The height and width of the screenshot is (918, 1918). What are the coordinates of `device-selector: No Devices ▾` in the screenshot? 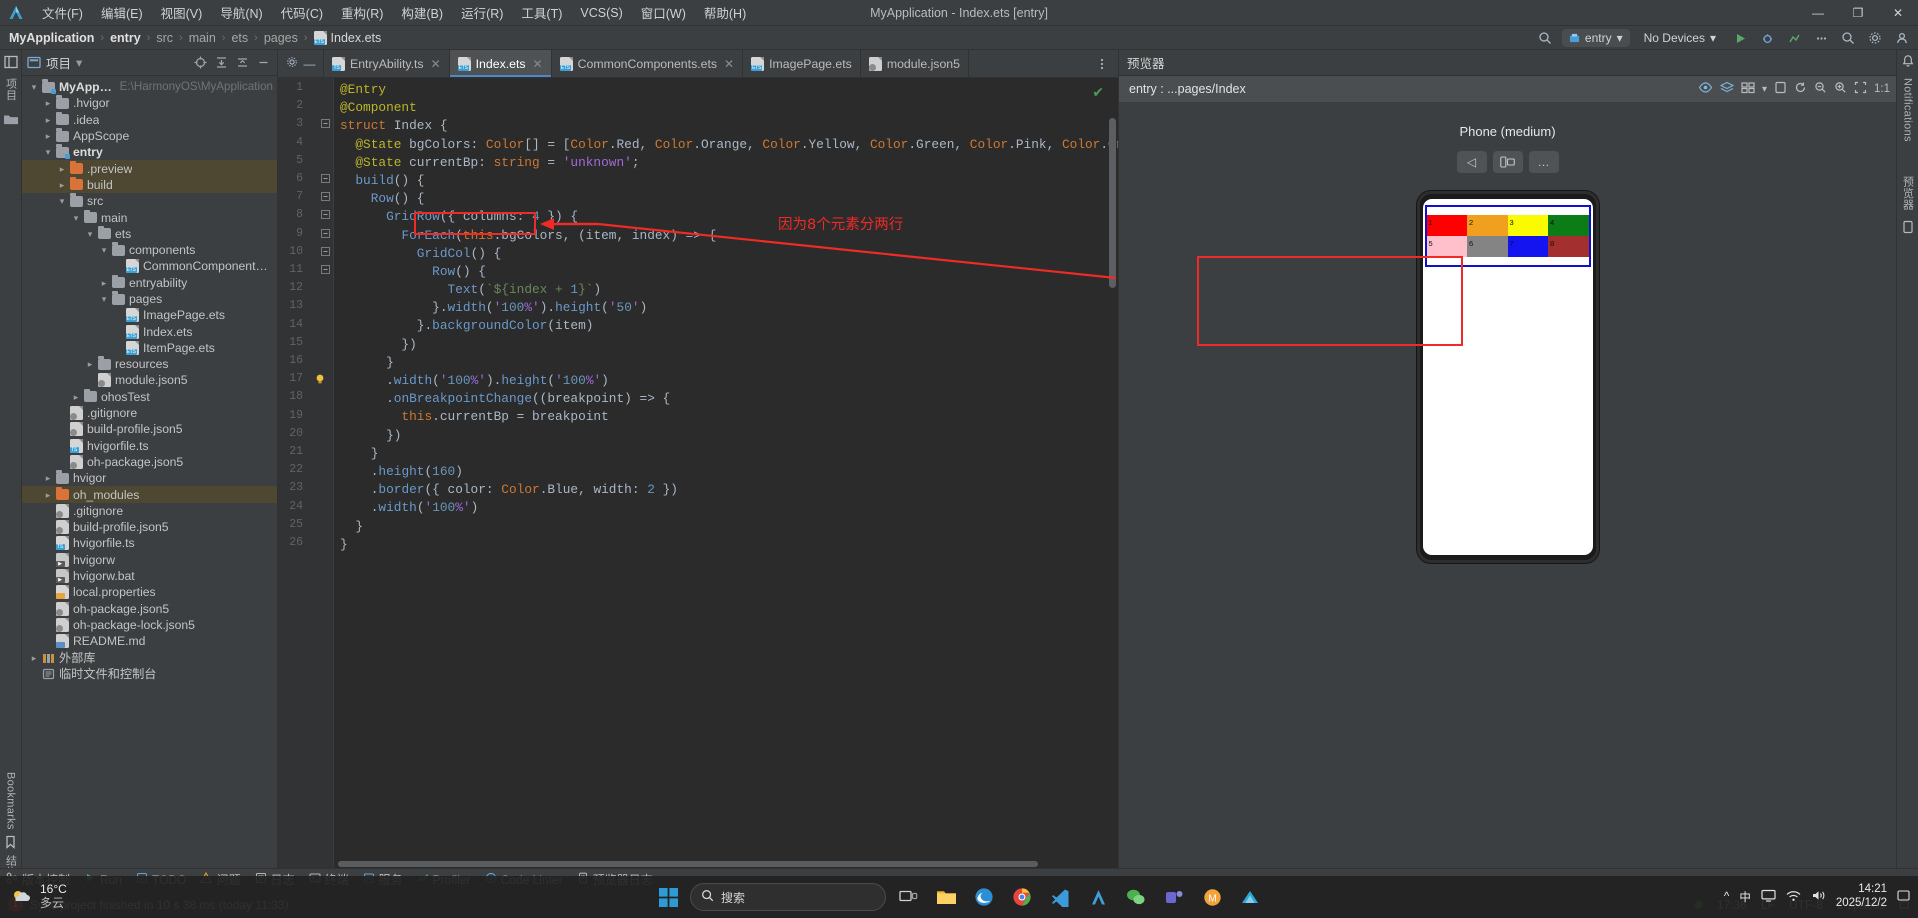 It's located at (1680, 38).